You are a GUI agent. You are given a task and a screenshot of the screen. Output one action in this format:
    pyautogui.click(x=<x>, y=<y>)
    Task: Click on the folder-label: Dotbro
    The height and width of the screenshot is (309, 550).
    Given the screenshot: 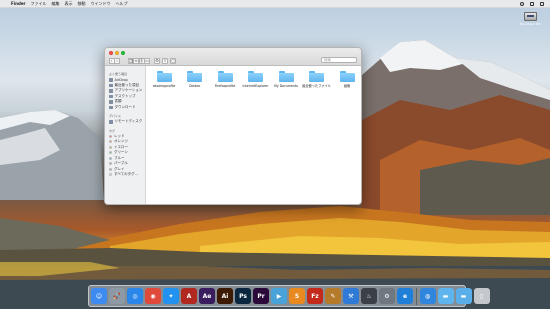 What is the action you would take?
    pyautogui.click(x=194, y=86)
    